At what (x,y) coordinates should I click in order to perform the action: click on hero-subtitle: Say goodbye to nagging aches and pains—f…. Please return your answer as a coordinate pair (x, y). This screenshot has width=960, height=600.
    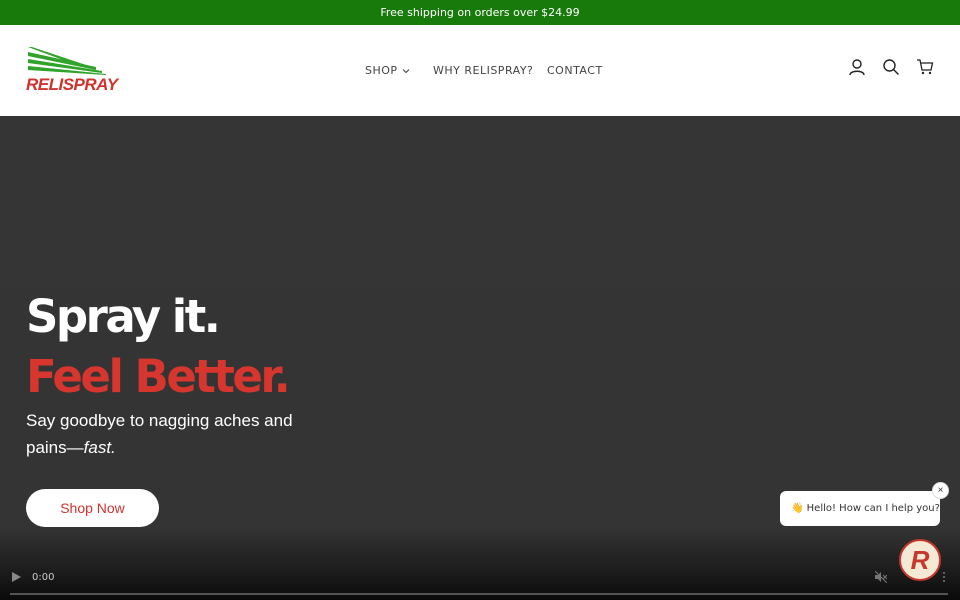
    Looking at the image, I should click on (176, 434).